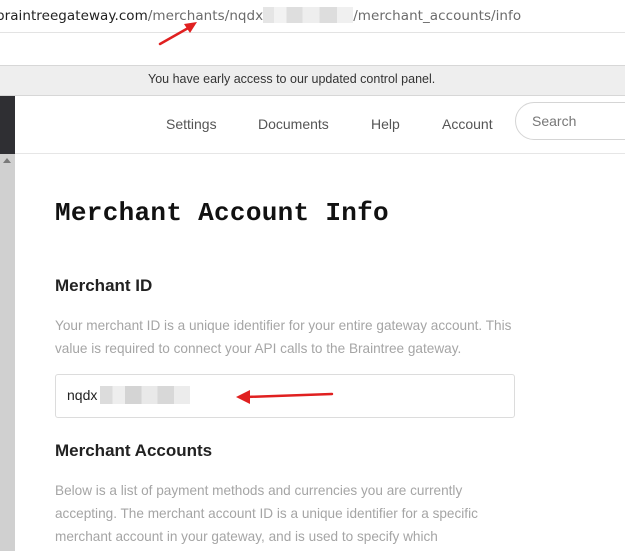 This screenshot has width=625, height=551. Describe the element at coordinates (188, 16) in the screenshot. I see `url-path-prefix: /merchants/` at that location.